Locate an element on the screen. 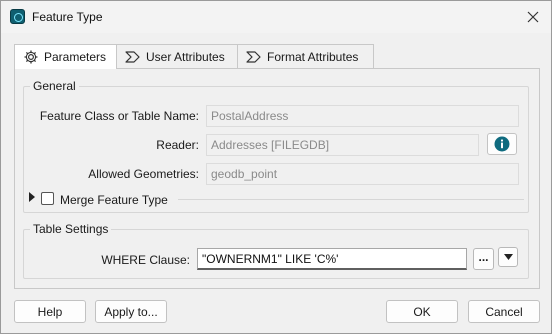 The image size is (552, 334). help-button: Help is located at coordinates (50, 311).